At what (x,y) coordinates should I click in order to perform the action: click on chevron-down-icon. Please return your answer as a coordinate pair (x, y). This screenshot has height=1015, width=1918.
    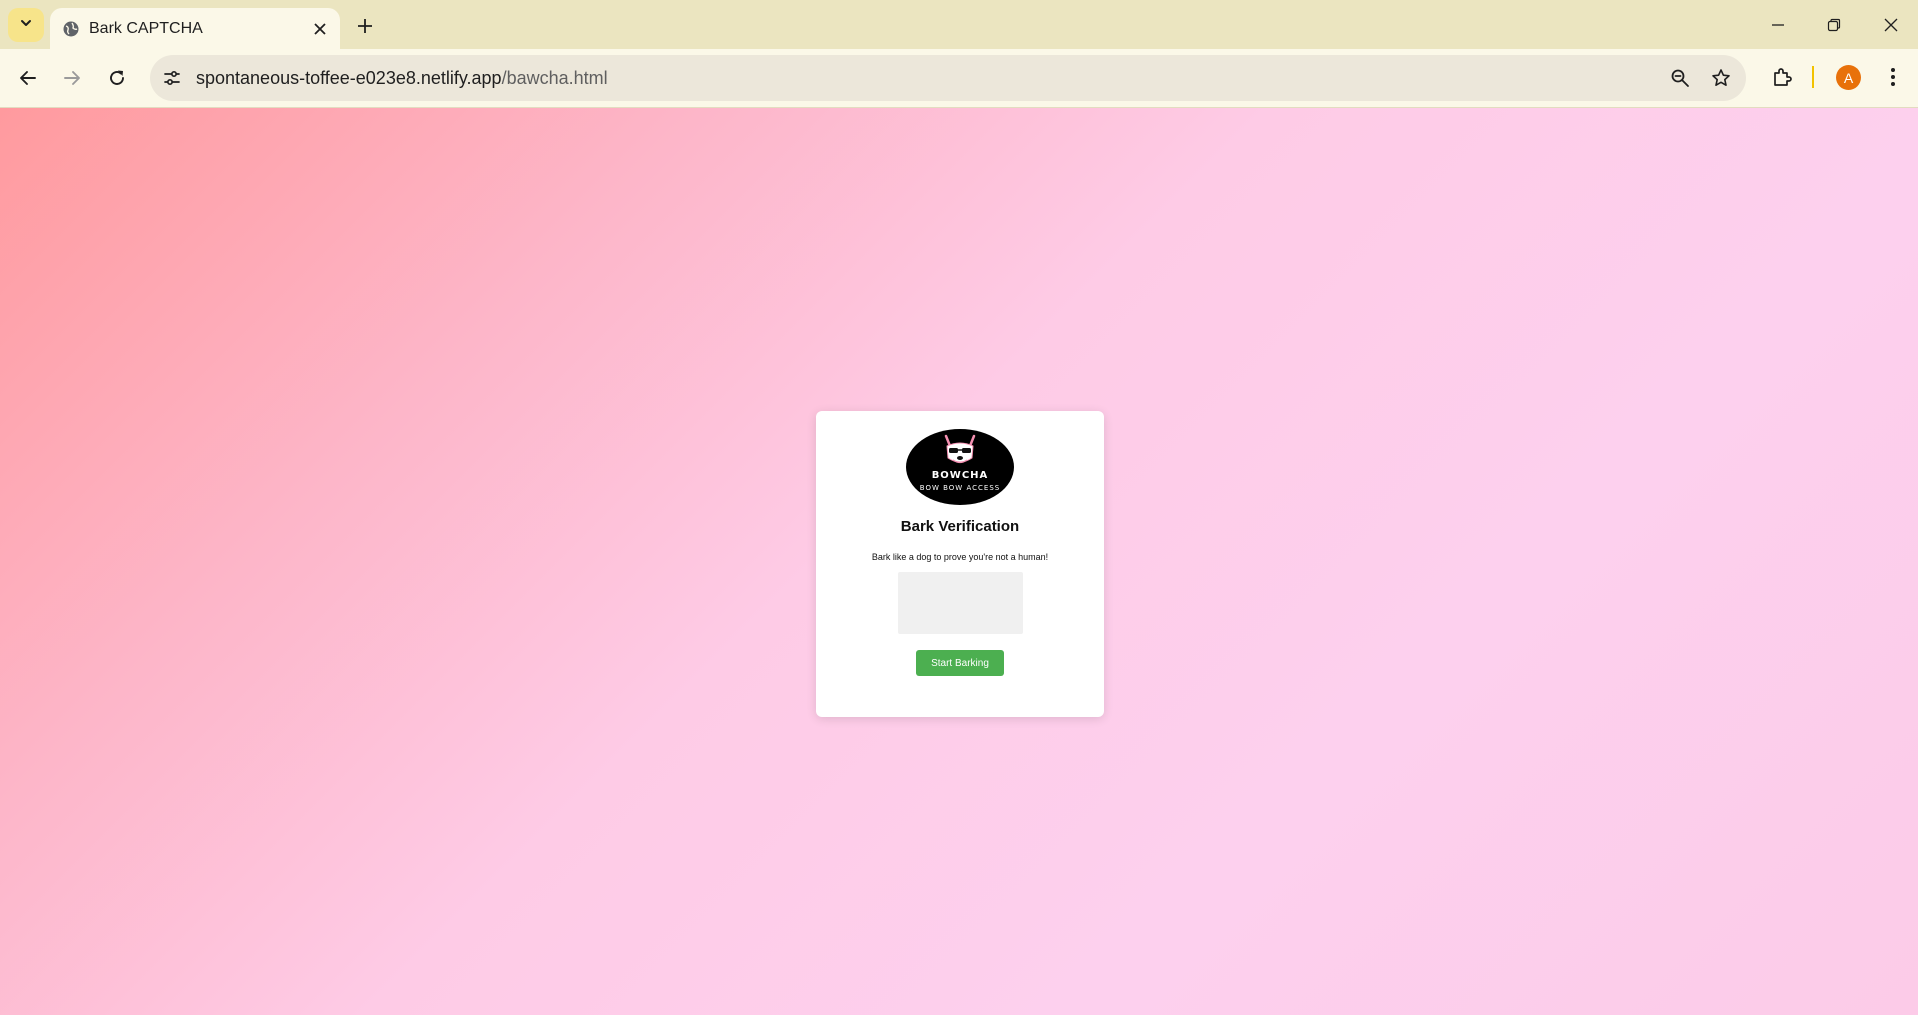
    Looking at the image, I should click on (26, 25).